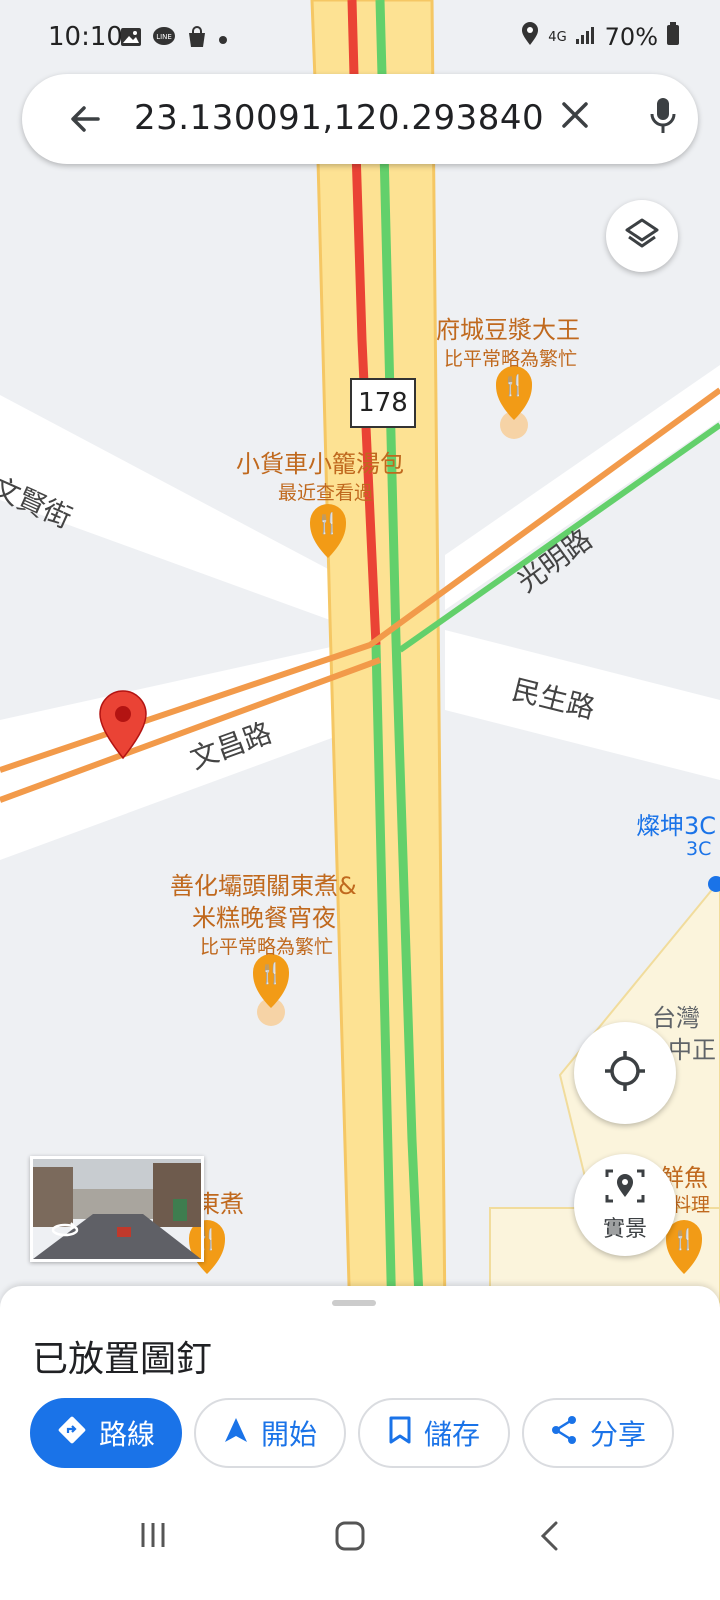 Image resolution: width=720 pixels, height=1600 pixels. Describe the element at coordinates (122, 1359) in the screenshot. I see `place-title: 已放置圖釘` at that location.